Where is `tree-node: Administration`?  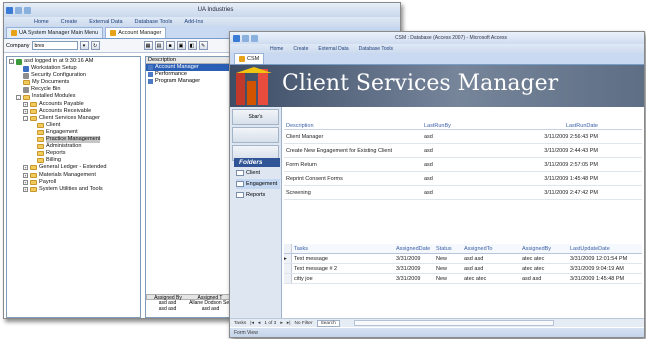 tree-node: Administration is located at coordinates (73, 146).